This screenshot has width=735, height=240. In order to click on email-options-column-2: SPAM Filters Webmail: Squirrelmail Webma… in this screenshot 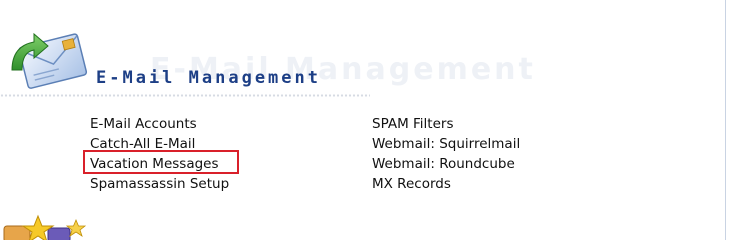, I will do `click(446, 154)`.